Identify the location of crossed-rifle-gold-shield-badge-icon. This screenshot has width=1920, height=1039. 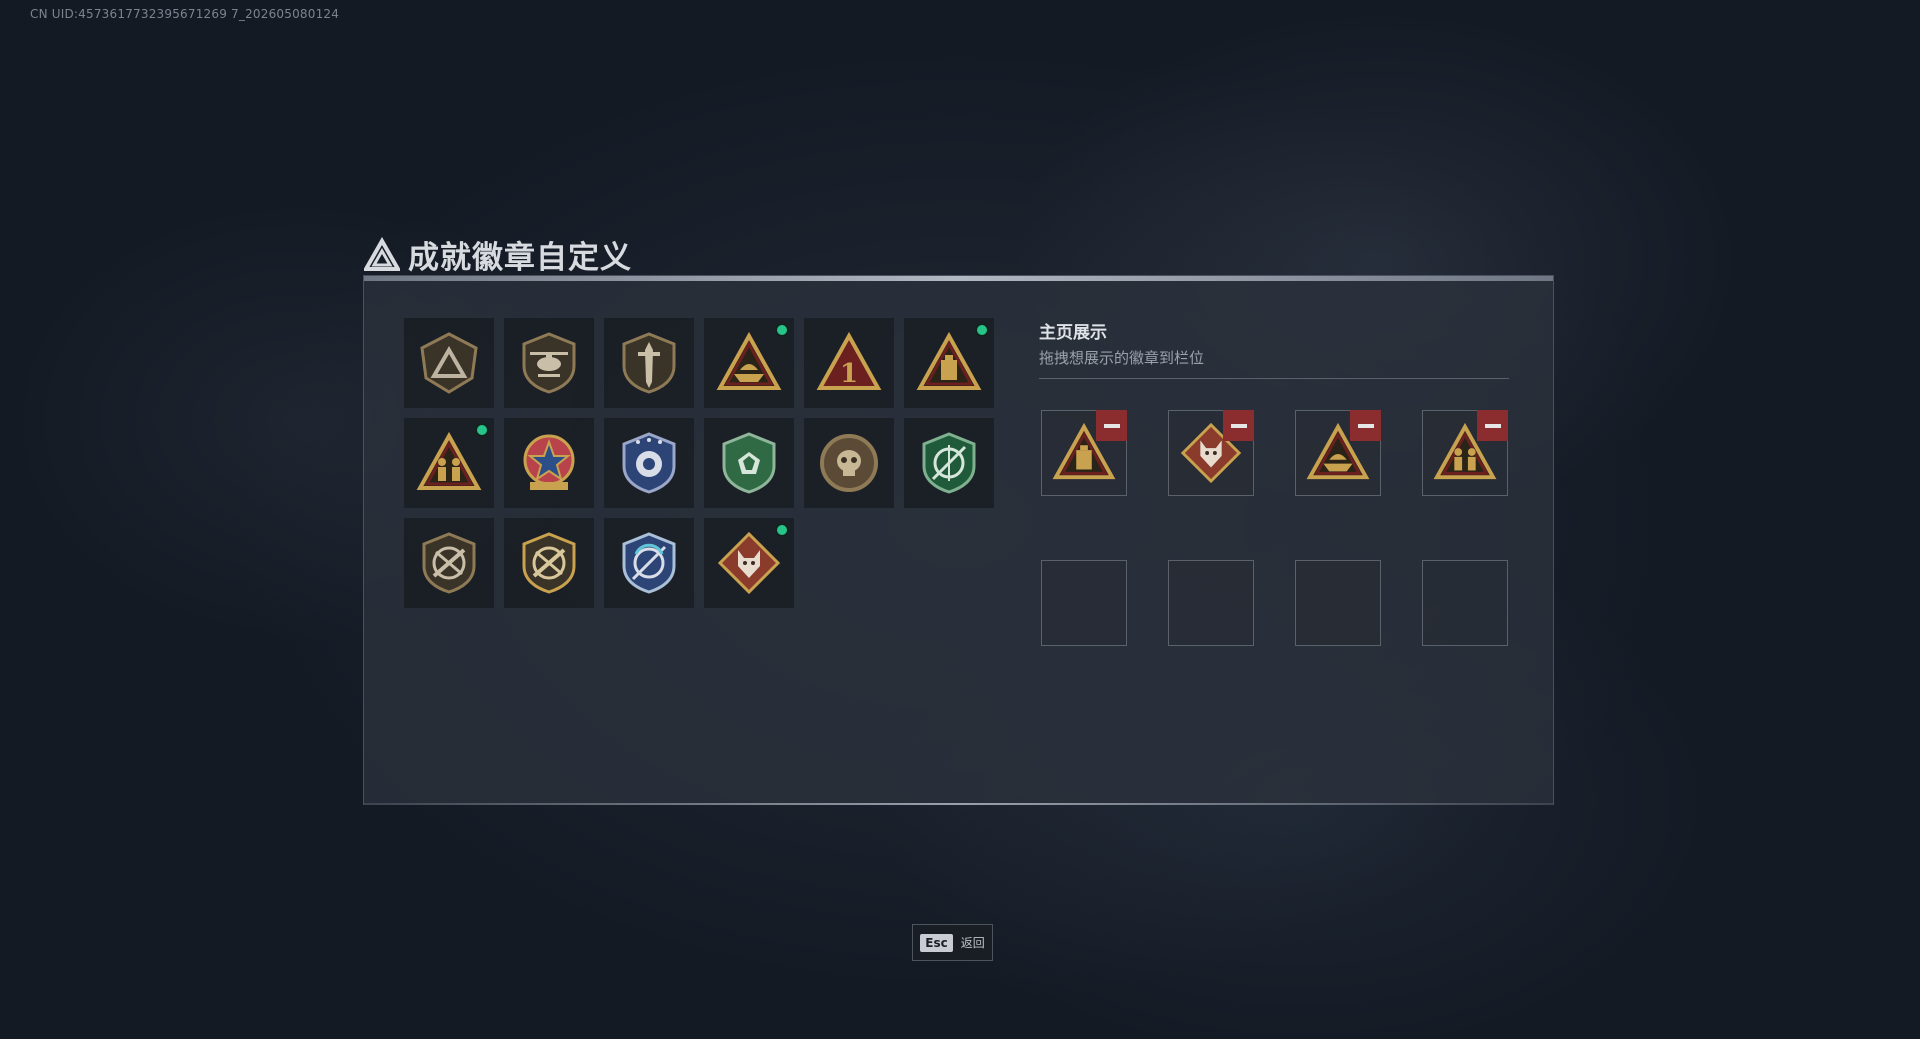
(549, 563).